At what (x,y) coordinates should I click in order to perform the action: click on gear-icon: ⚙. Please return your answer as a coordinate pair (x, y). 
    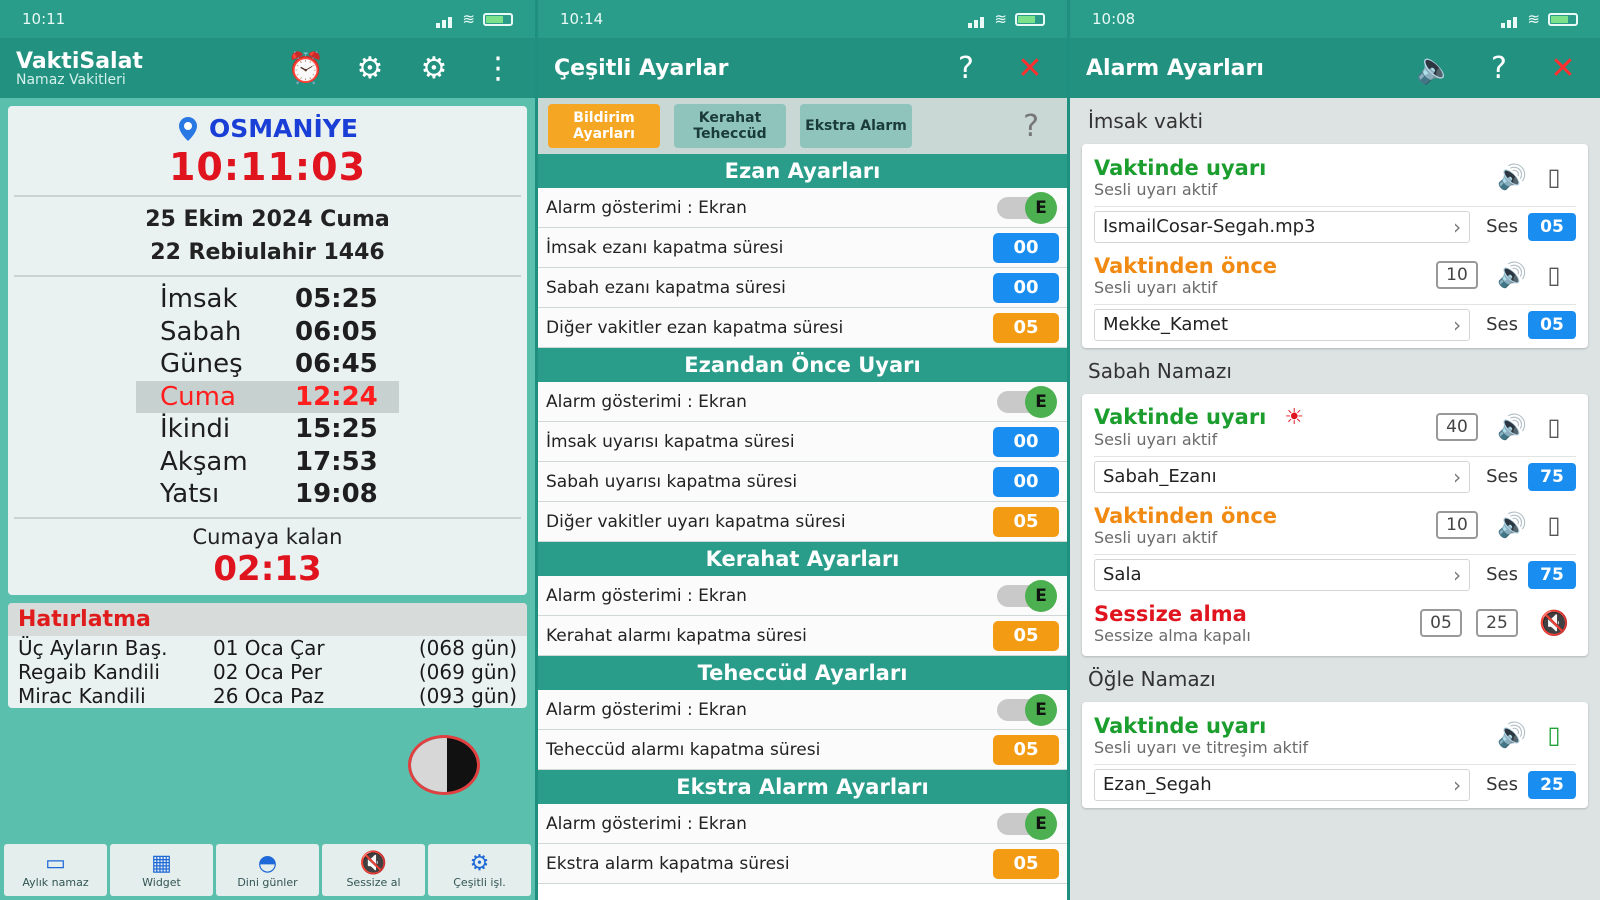
    Looking at the image, I should click on (434, 68).